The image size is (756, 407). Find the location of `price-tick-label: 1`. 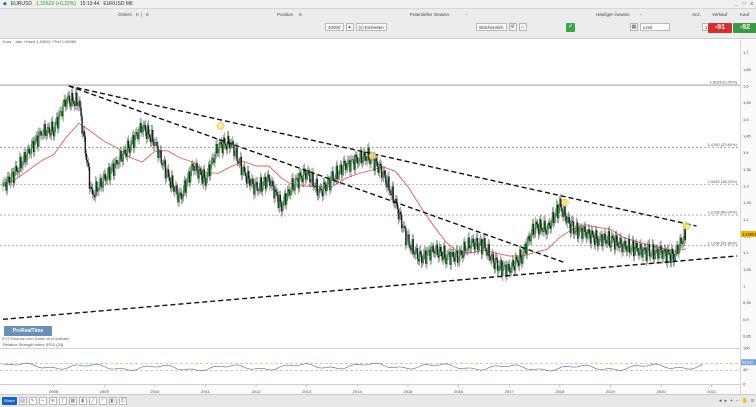

price-tick-label: 1 is located at coordinates (744, 286).